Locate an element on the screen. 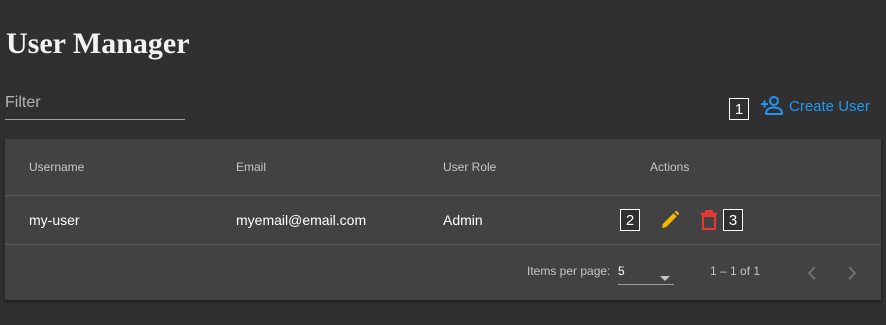 This screenshot has height=325, width=886. previous-page-icon is located at coordinates (812, 273).